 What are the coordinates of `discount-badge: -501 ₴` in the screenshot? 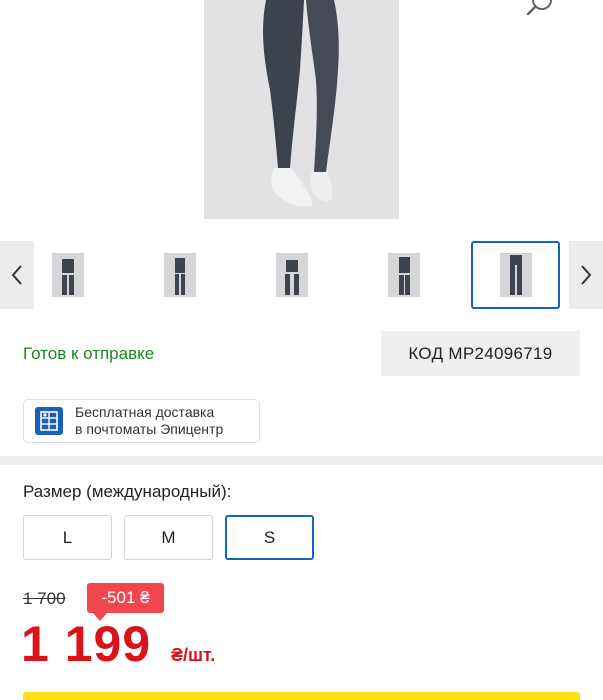 It's located at (125, 602).